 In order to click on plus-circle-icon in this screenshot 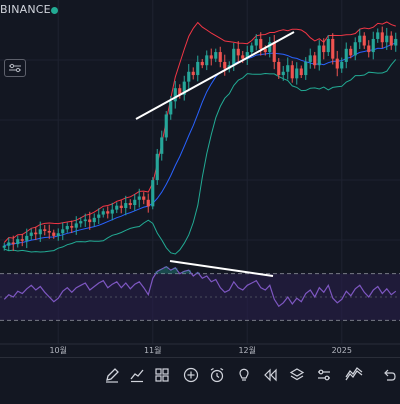, I will do `click(191, 375)`.